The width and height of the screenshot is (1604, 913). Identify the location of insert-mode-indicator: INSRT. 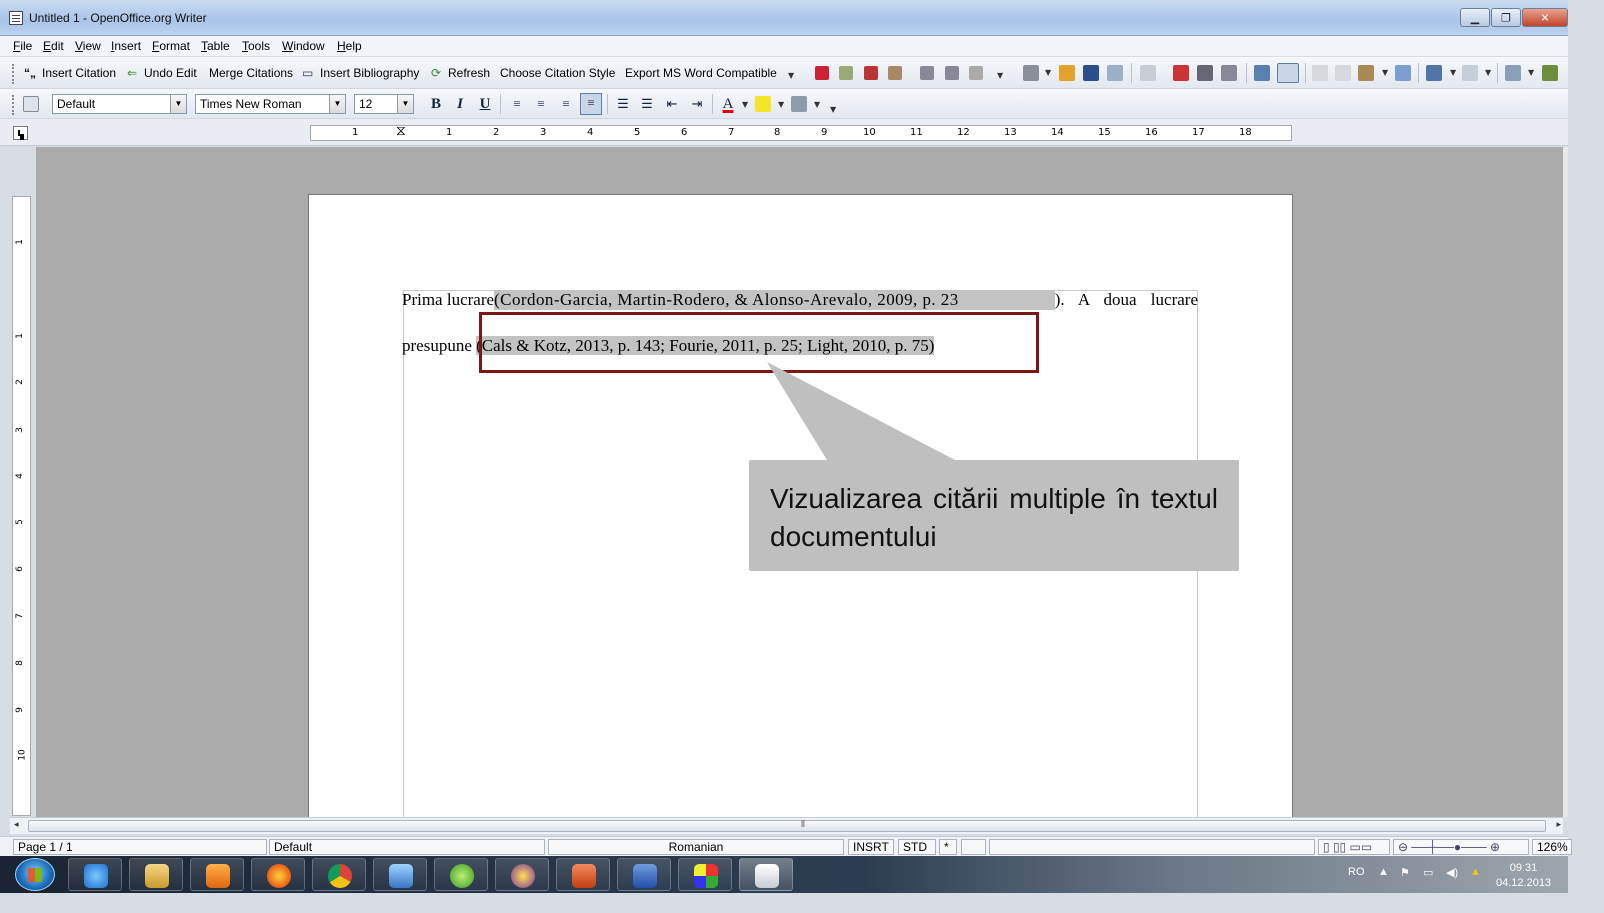
(871, 847).